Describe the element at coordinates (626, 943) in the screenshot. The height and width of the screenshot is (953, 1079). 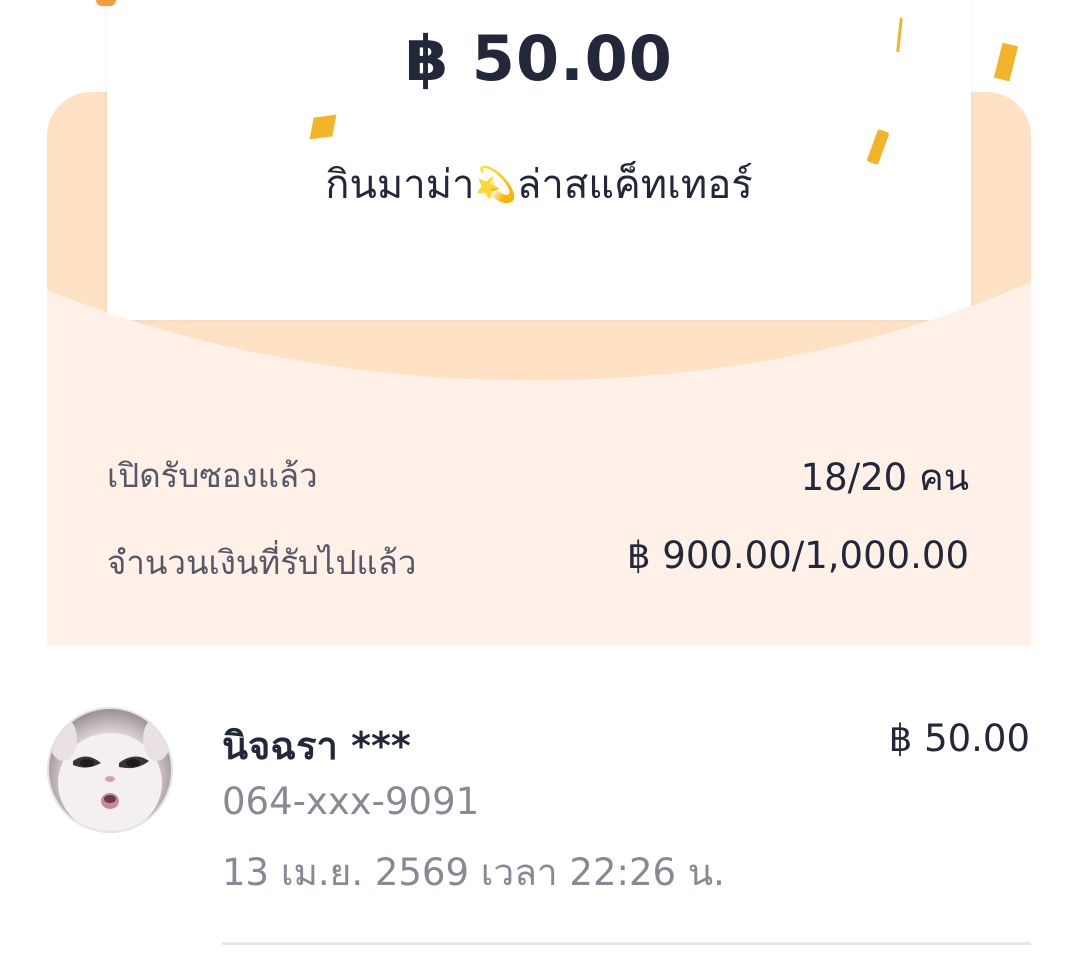
I see `list-divider` at that location.